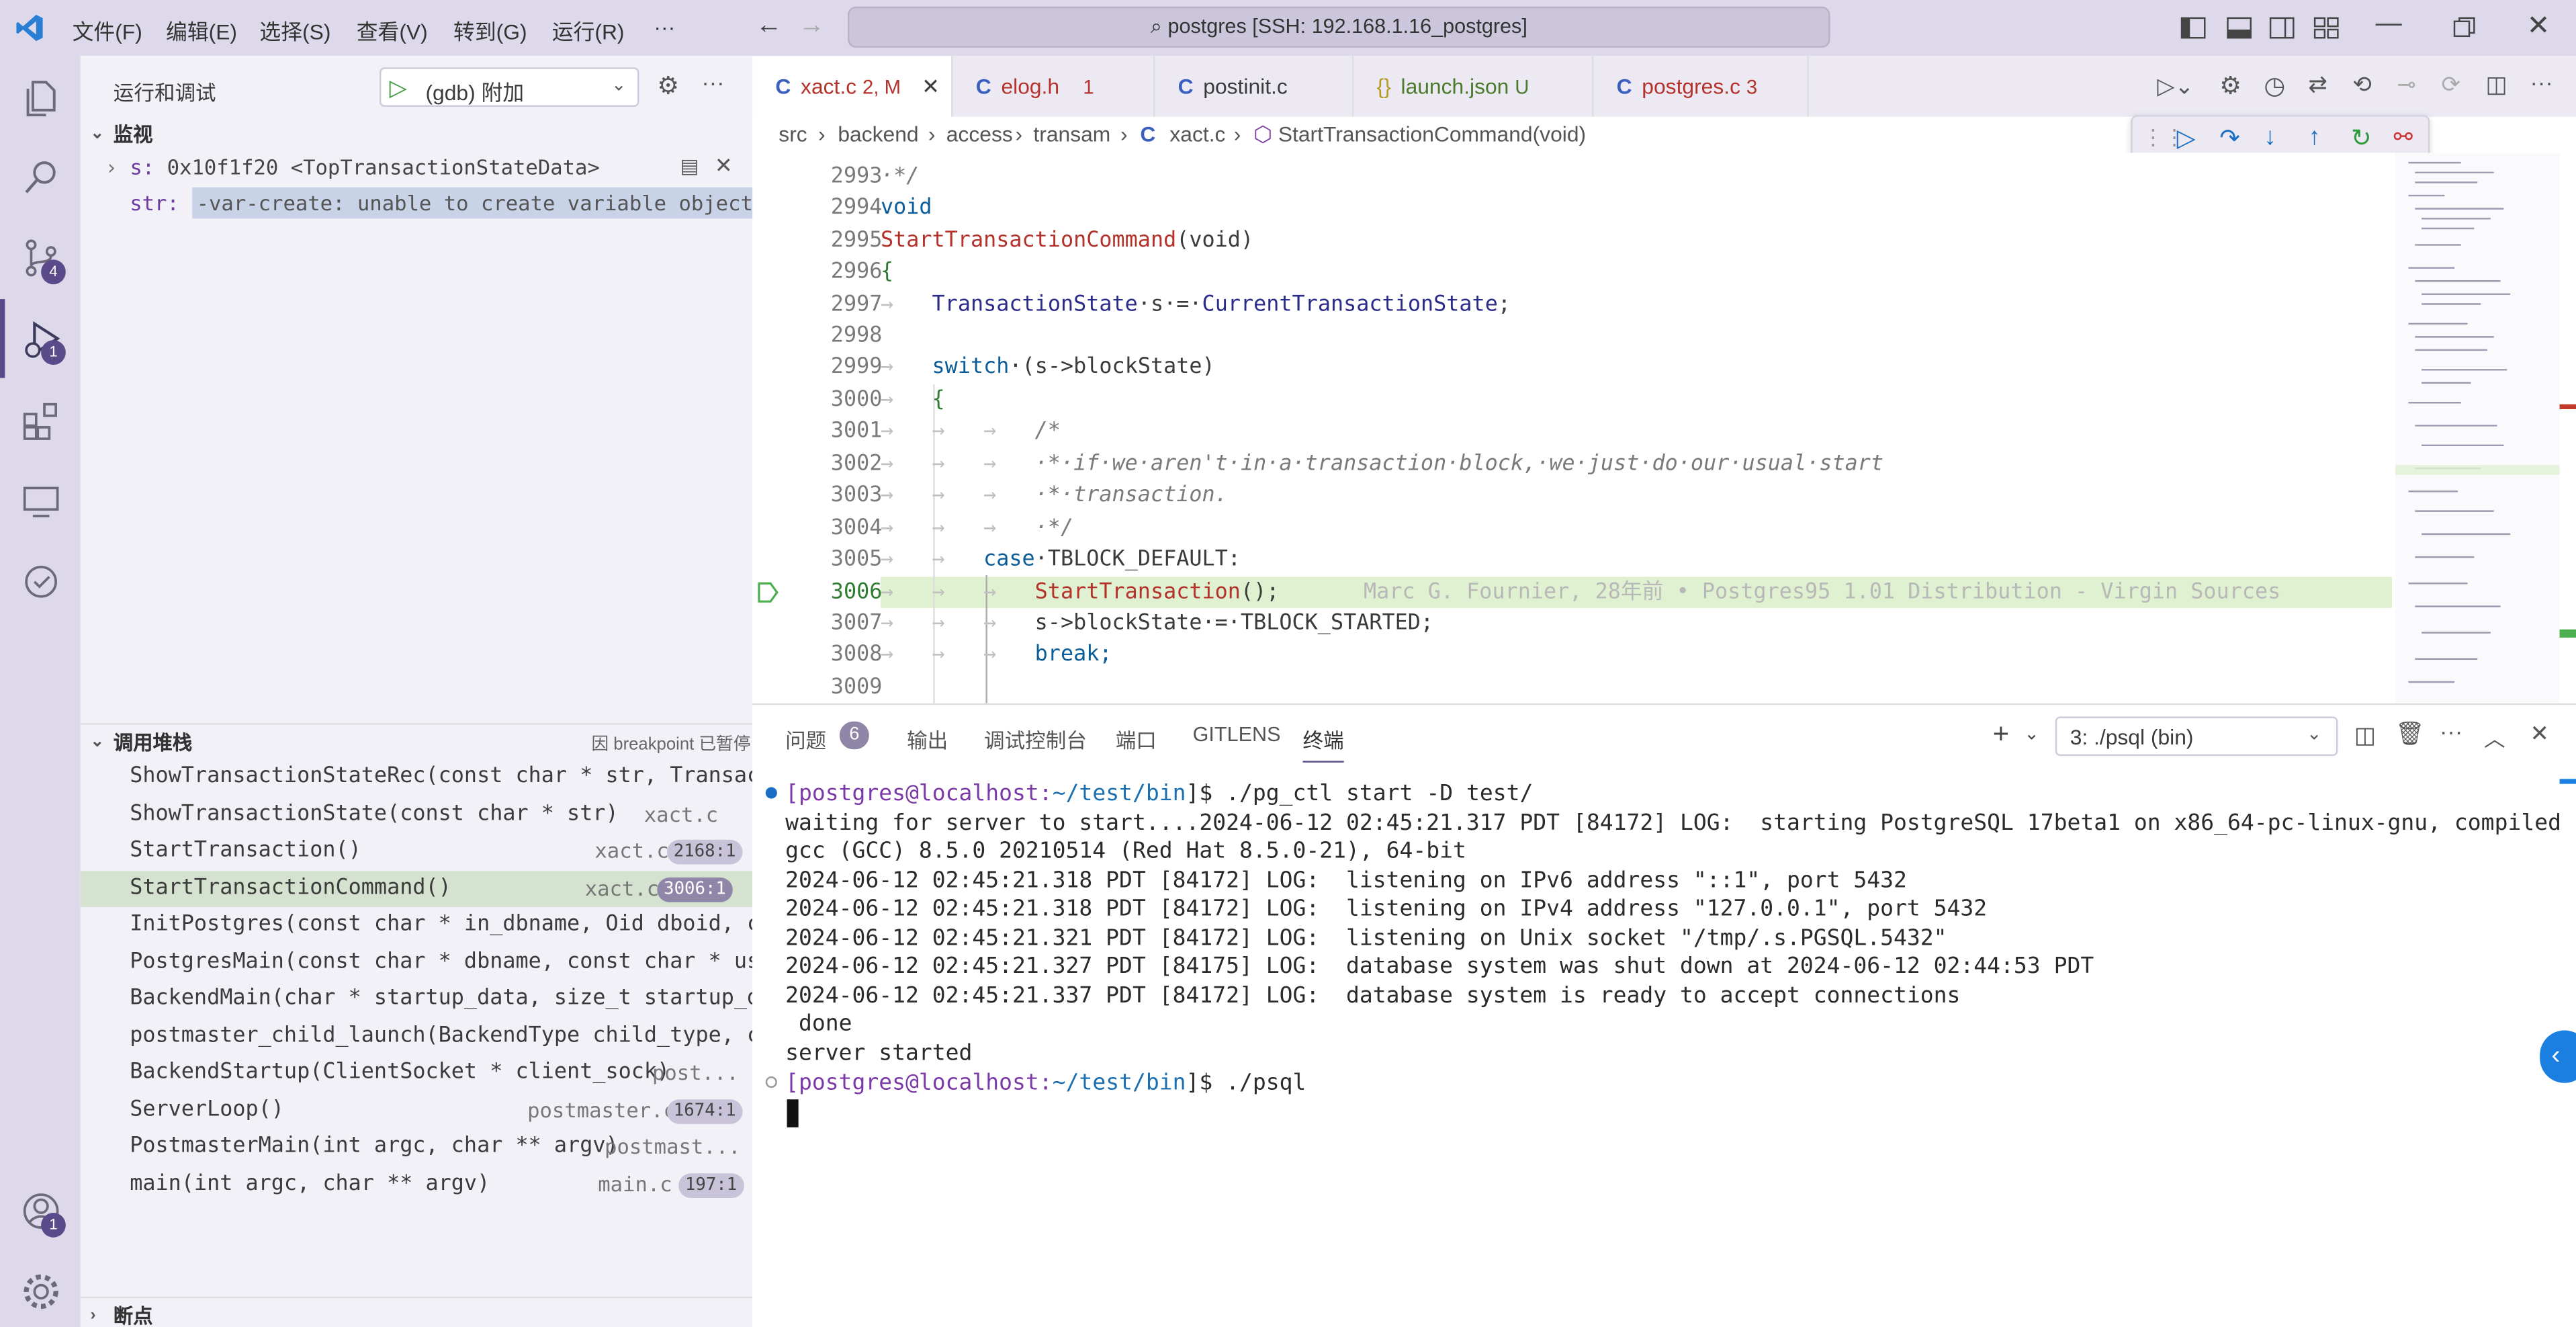 The image size is (2576, 1327). Describe the element at coordinates (2409, 734) in the screenshot. I see `trash-icon: 🗑` at that location.